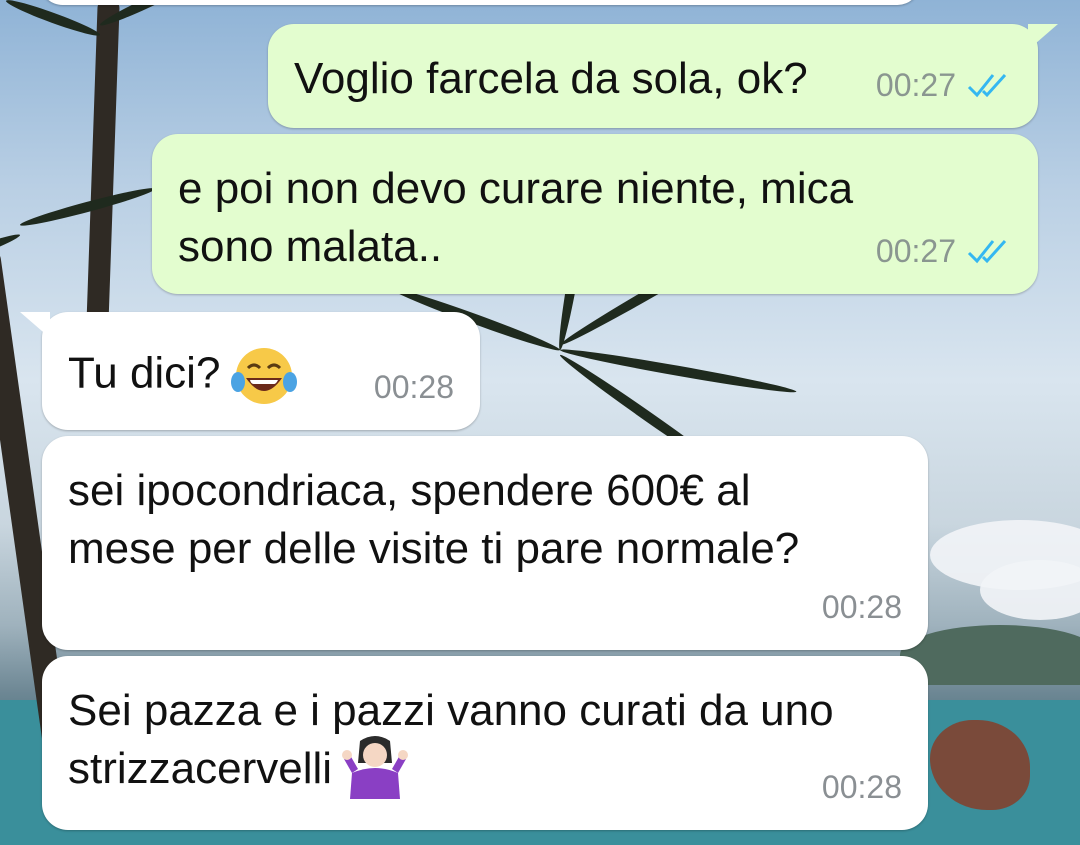 The height and width of the screenshot is (845, 1080). I want to click on wallpaper-palm-trunk, so click(103, 165).